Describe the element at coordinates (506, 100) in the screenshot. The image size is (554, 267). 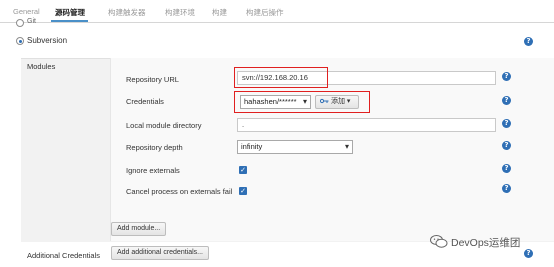
I see `credentials-help-icon: ?` at that location.